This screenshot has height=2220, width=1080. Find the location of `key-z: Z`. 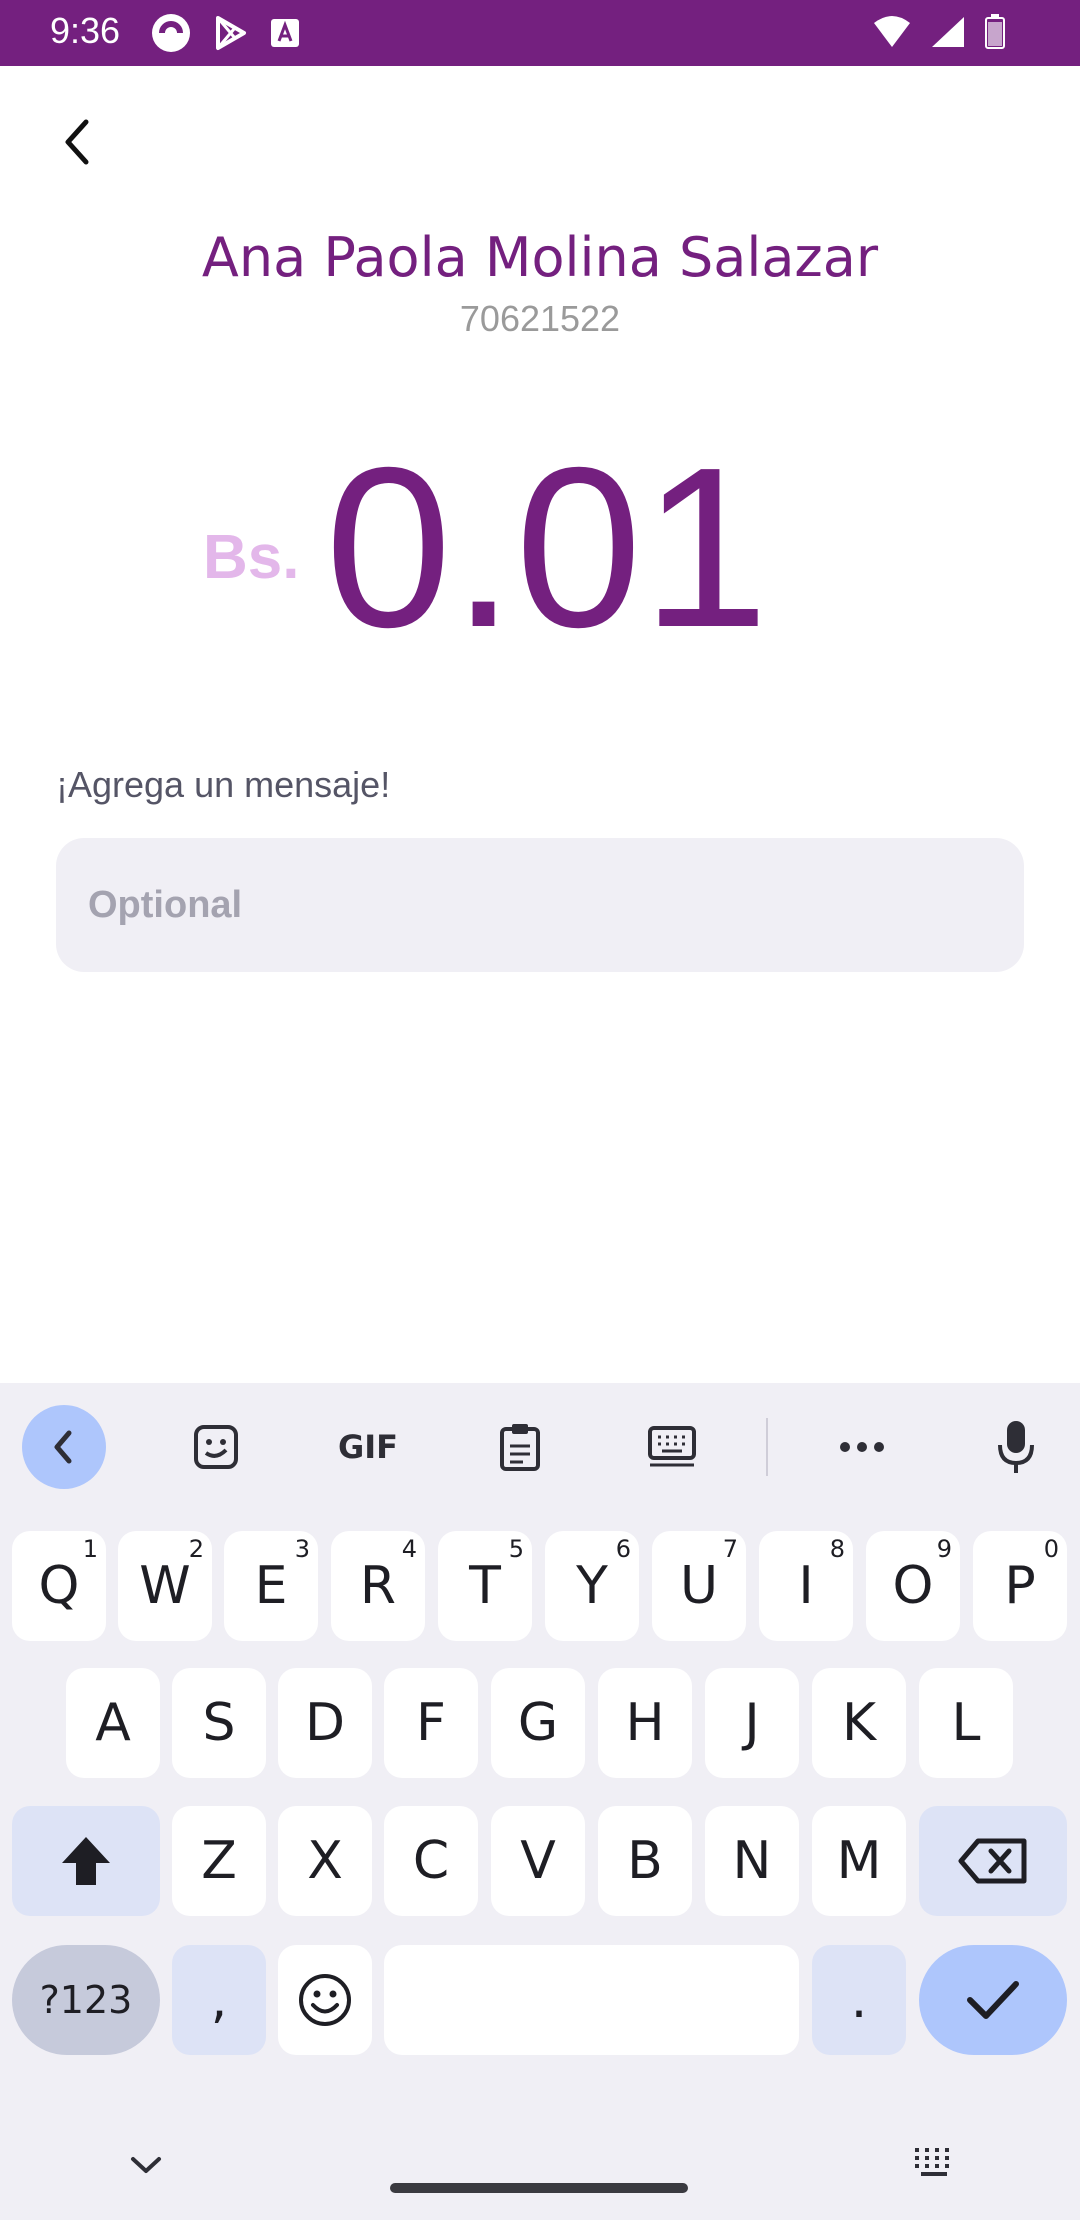

key-z: Z is located at coordinates (219, 1861).